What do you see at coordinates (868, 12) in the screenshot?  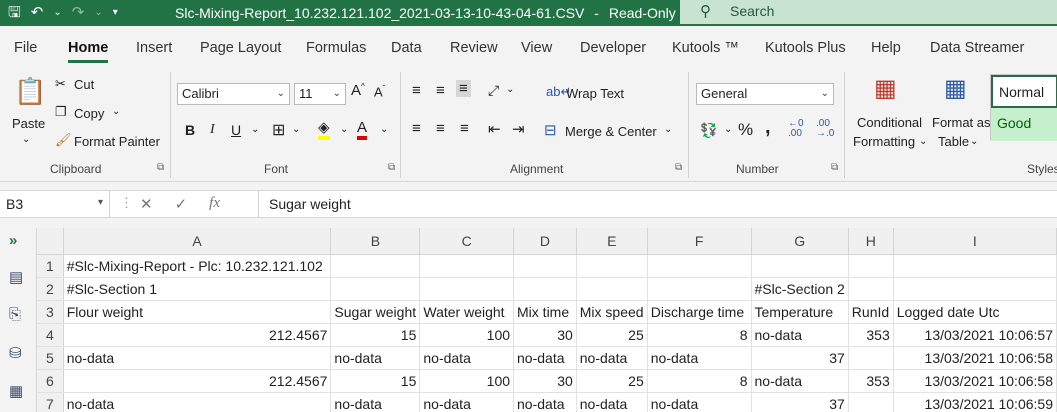 I see `search-box: ⚲ Search` at bounding box center [868, 12].